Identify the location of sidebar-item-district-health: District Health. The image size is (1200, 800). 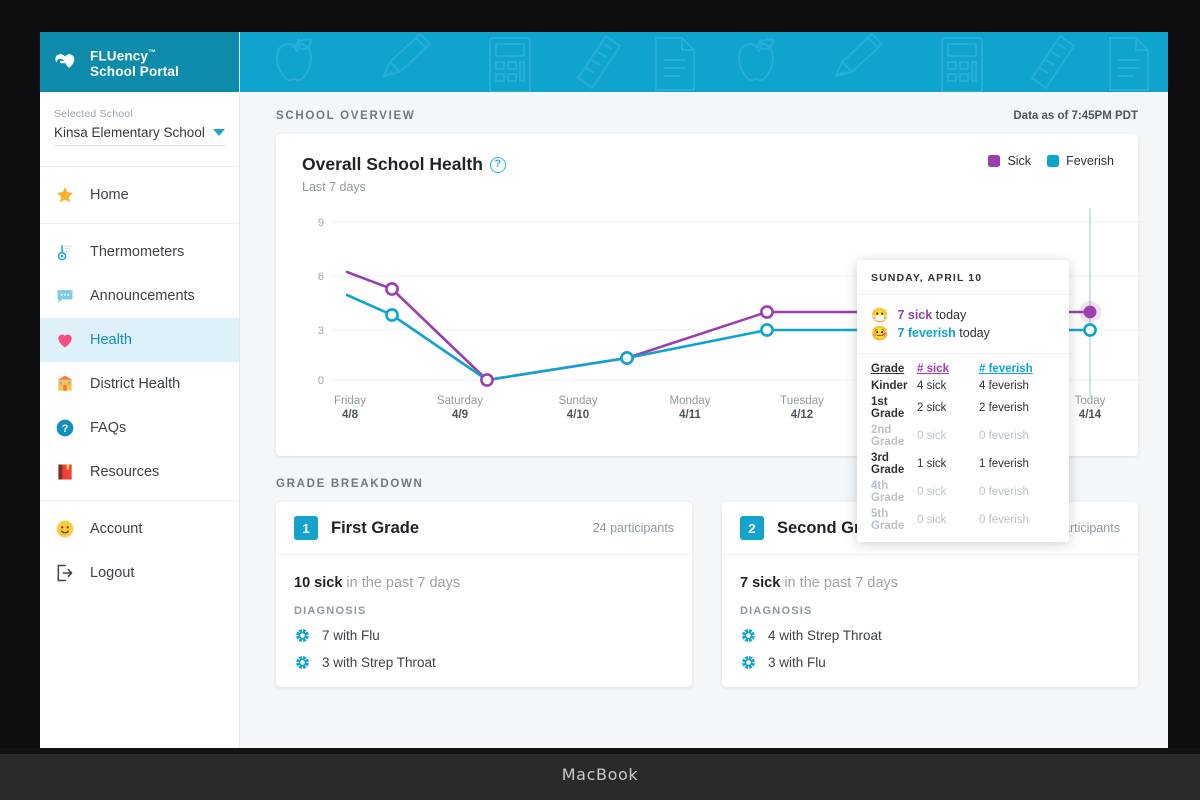
(139, 384).